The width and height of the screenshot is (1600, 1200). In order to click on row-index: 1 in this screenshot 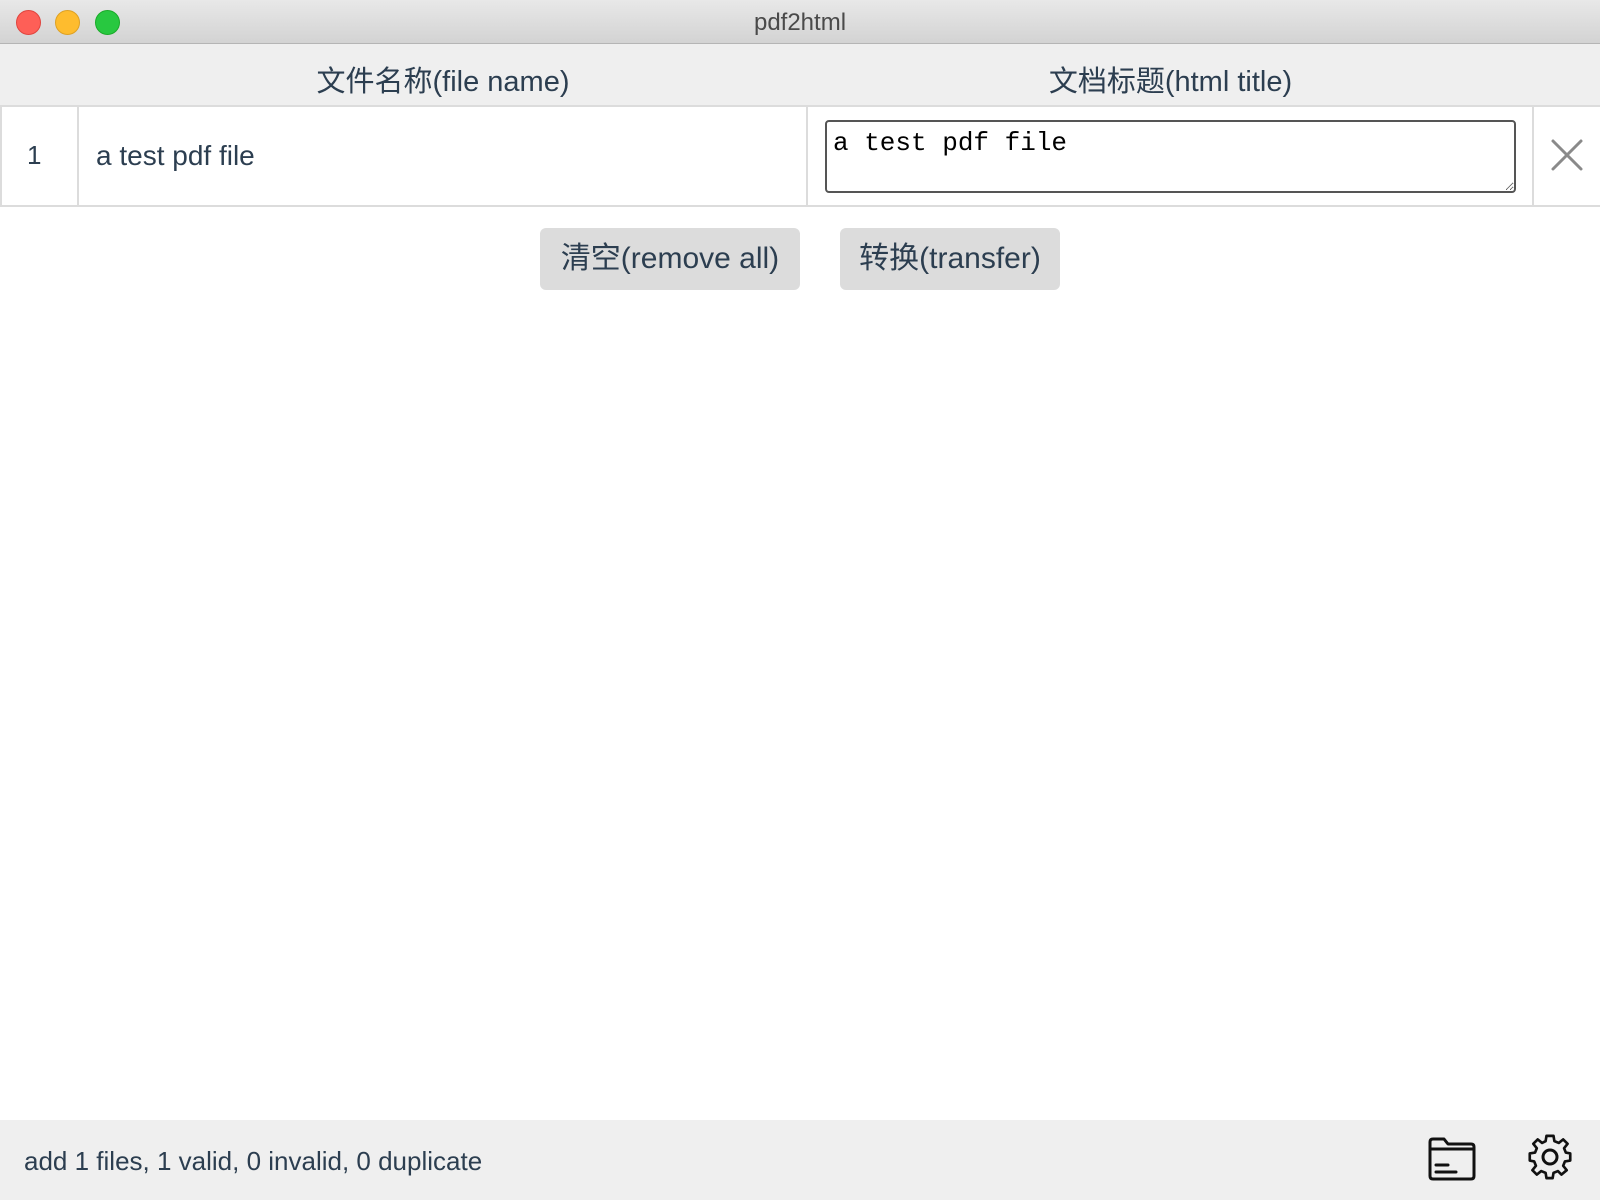, I will do `click(34, 155)`.